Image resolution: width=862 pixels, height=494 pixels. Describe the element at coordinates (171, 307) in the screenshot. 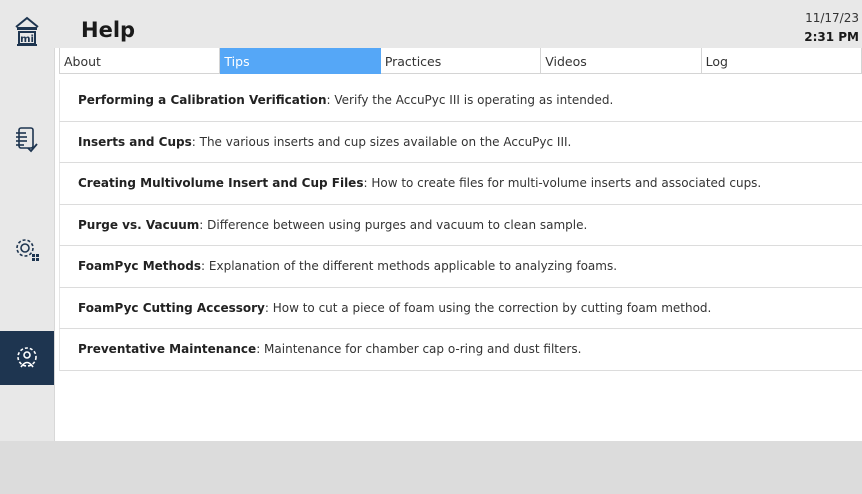

I see `tip-title: FoamPyc Cutting Accessory` at that location.